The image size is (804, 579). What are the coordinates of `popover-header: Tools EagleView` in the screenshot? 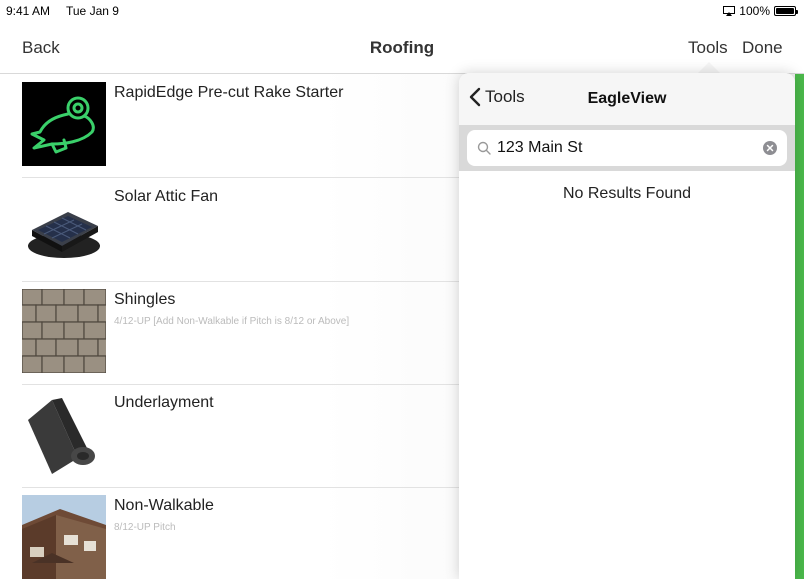 It's located at (627, 99).